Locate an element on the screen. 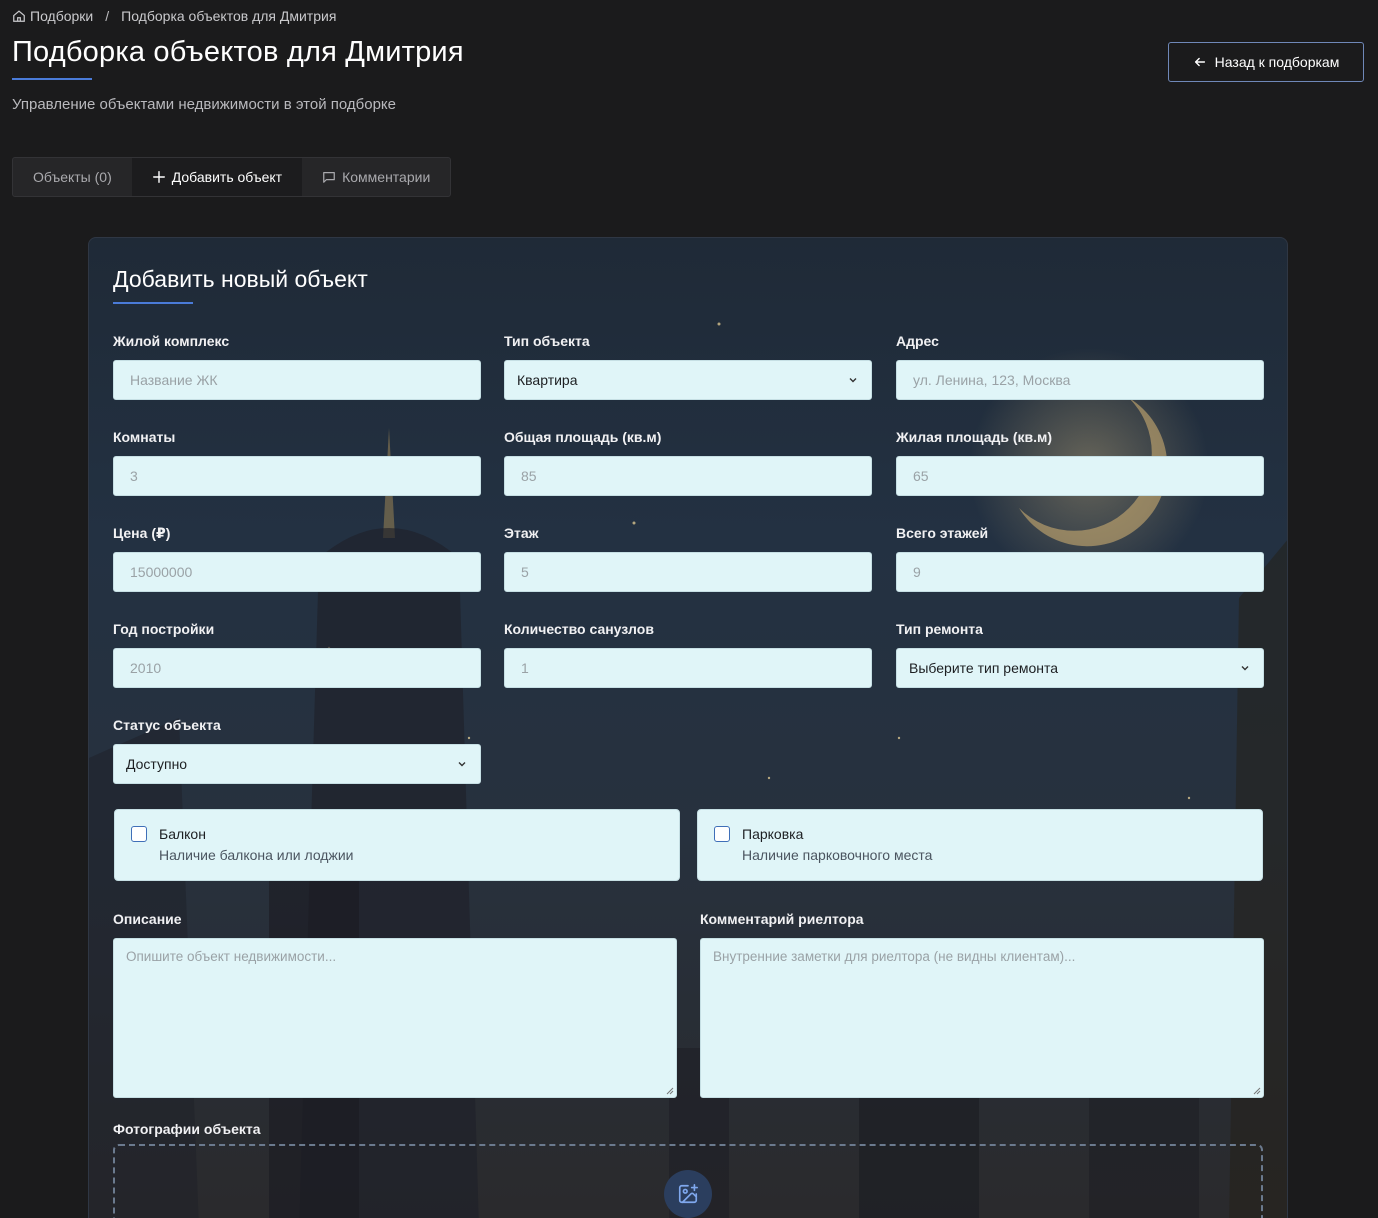  tab-add-object-label: Добавить объект is located at coordinates (227, 177).